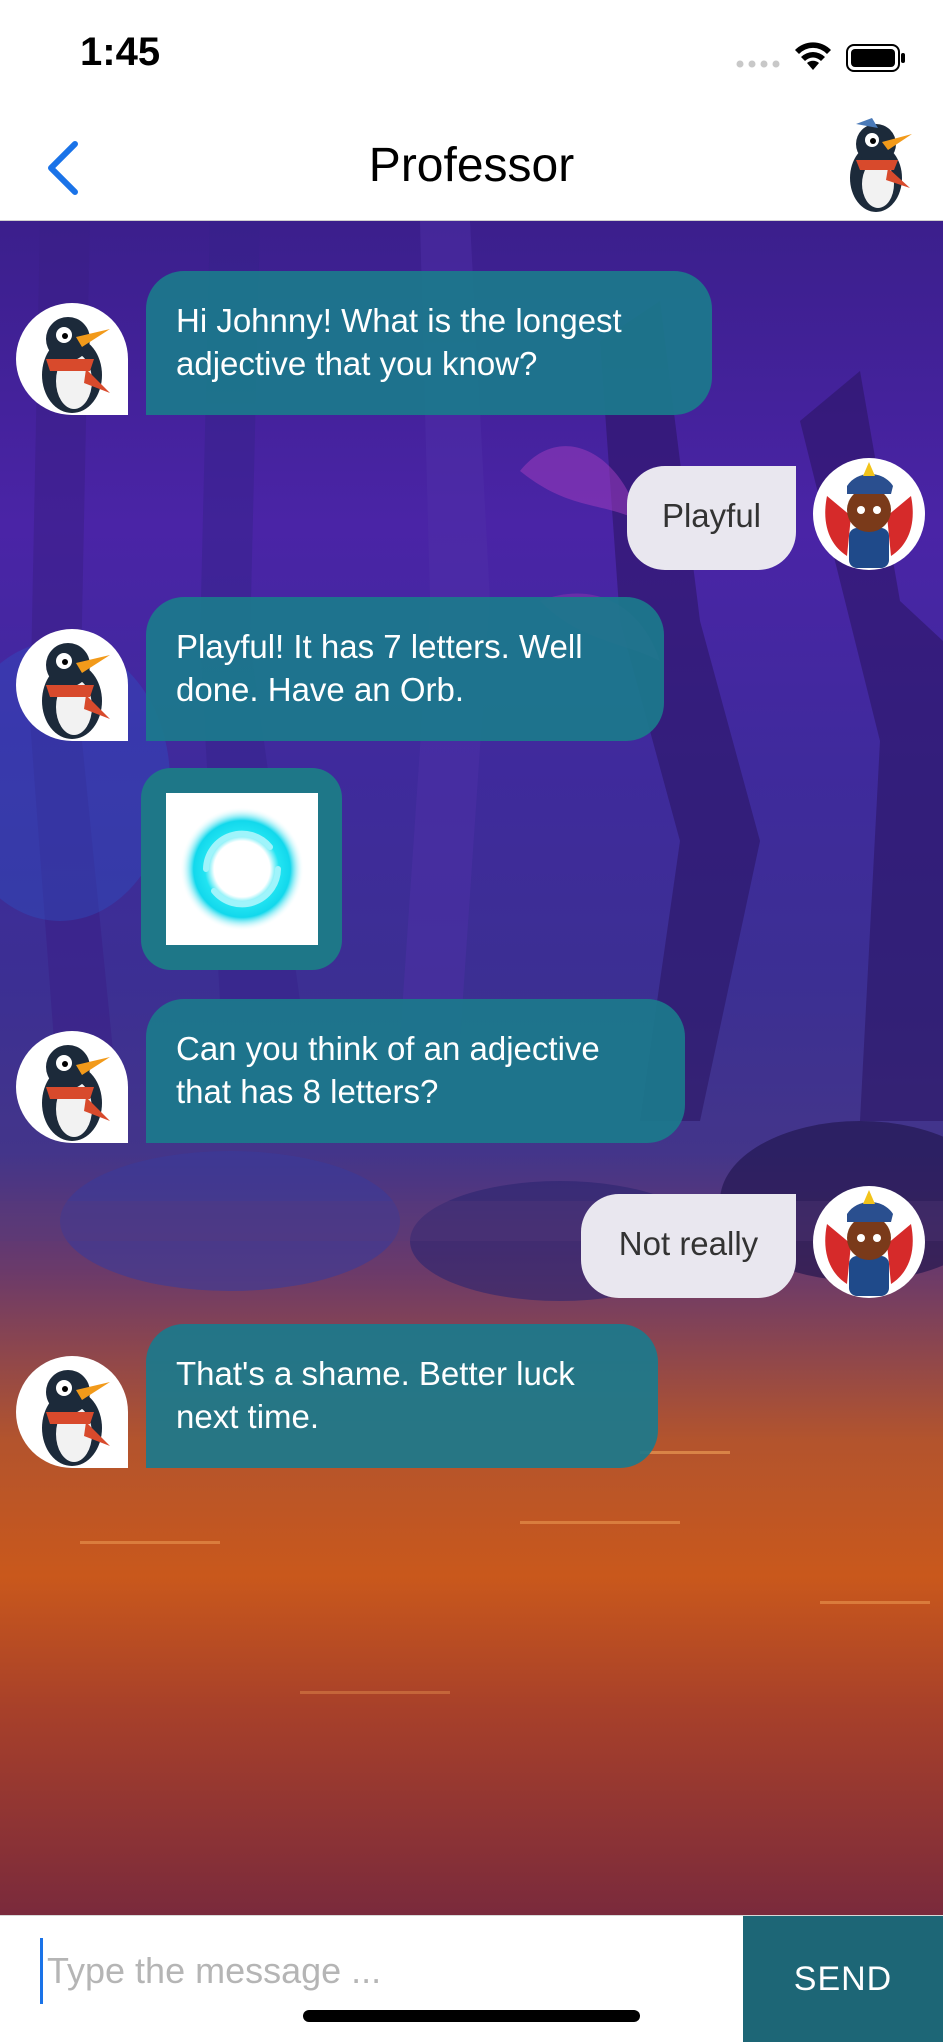  I want to click on battery-icon, so click(875, 58).